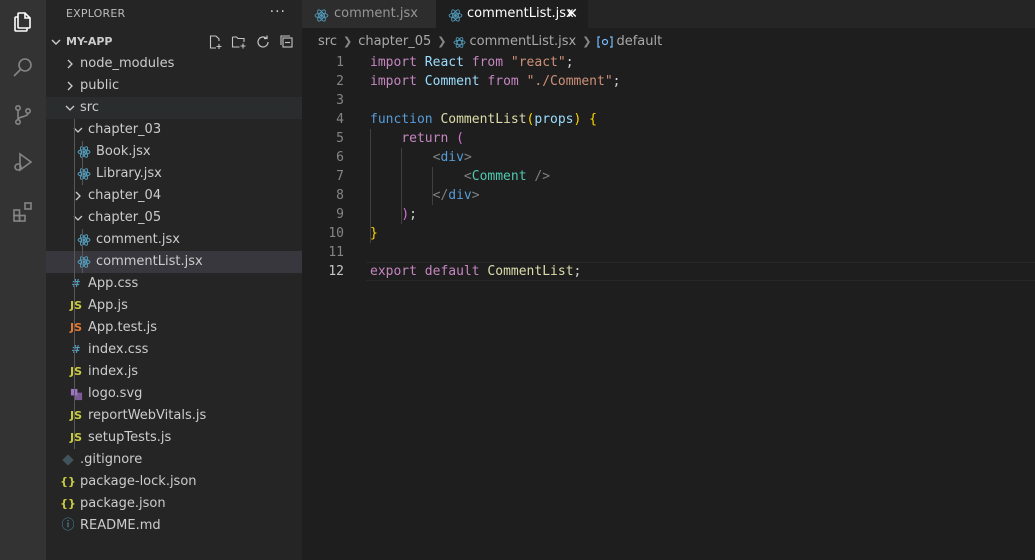  Describe the element at coordinates (572, 14) in the screenshot. I see `close-icon: ✕` at that location.